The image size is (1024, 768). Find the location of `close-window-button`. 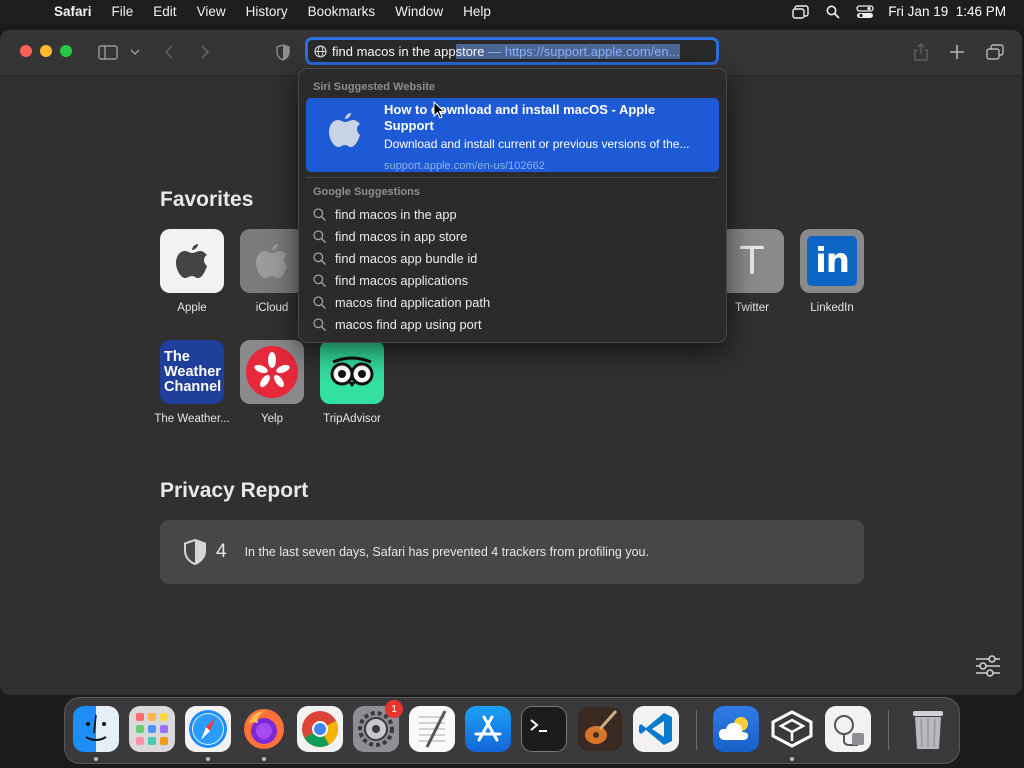

close-window-button is located at coordinates (26, 51).